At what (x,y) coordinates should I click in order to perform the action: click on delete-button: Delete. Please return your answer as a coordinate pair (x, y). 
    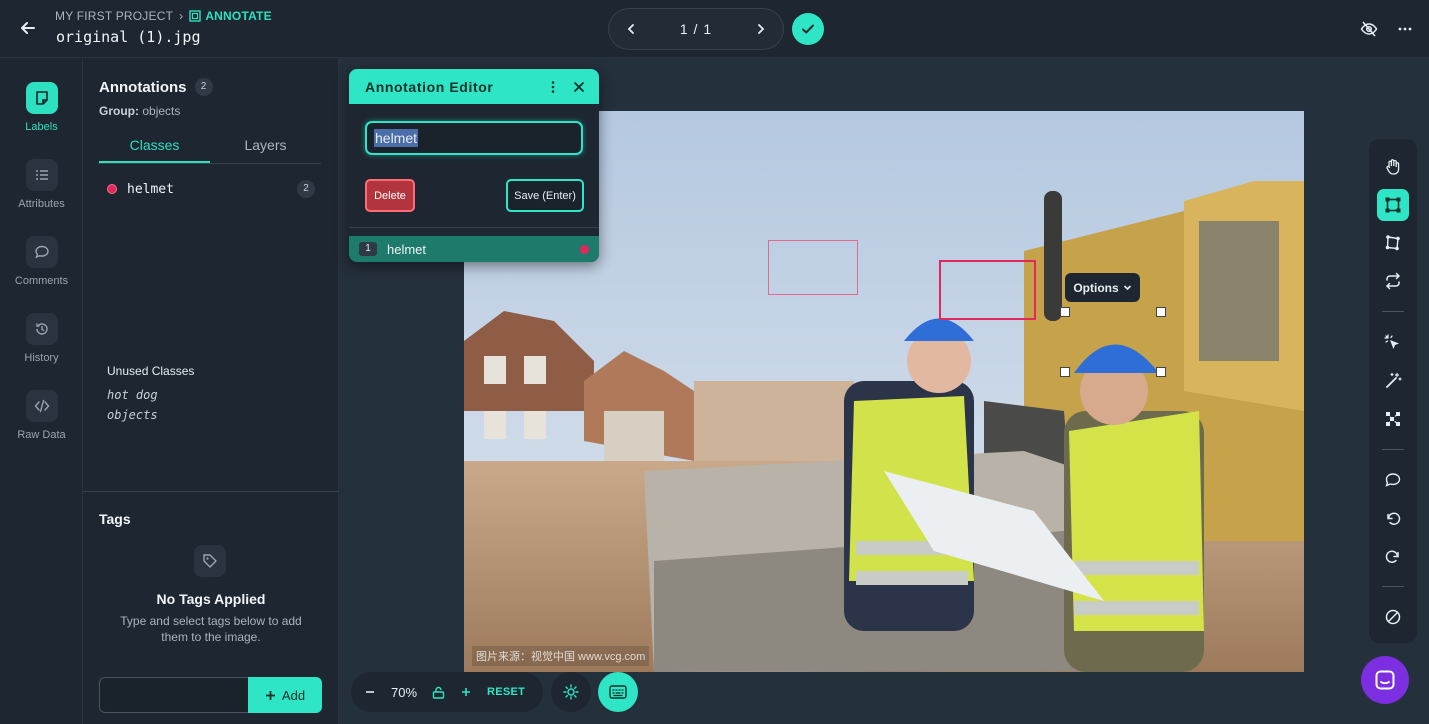
    Looking at the image, I should click on (390, 195).